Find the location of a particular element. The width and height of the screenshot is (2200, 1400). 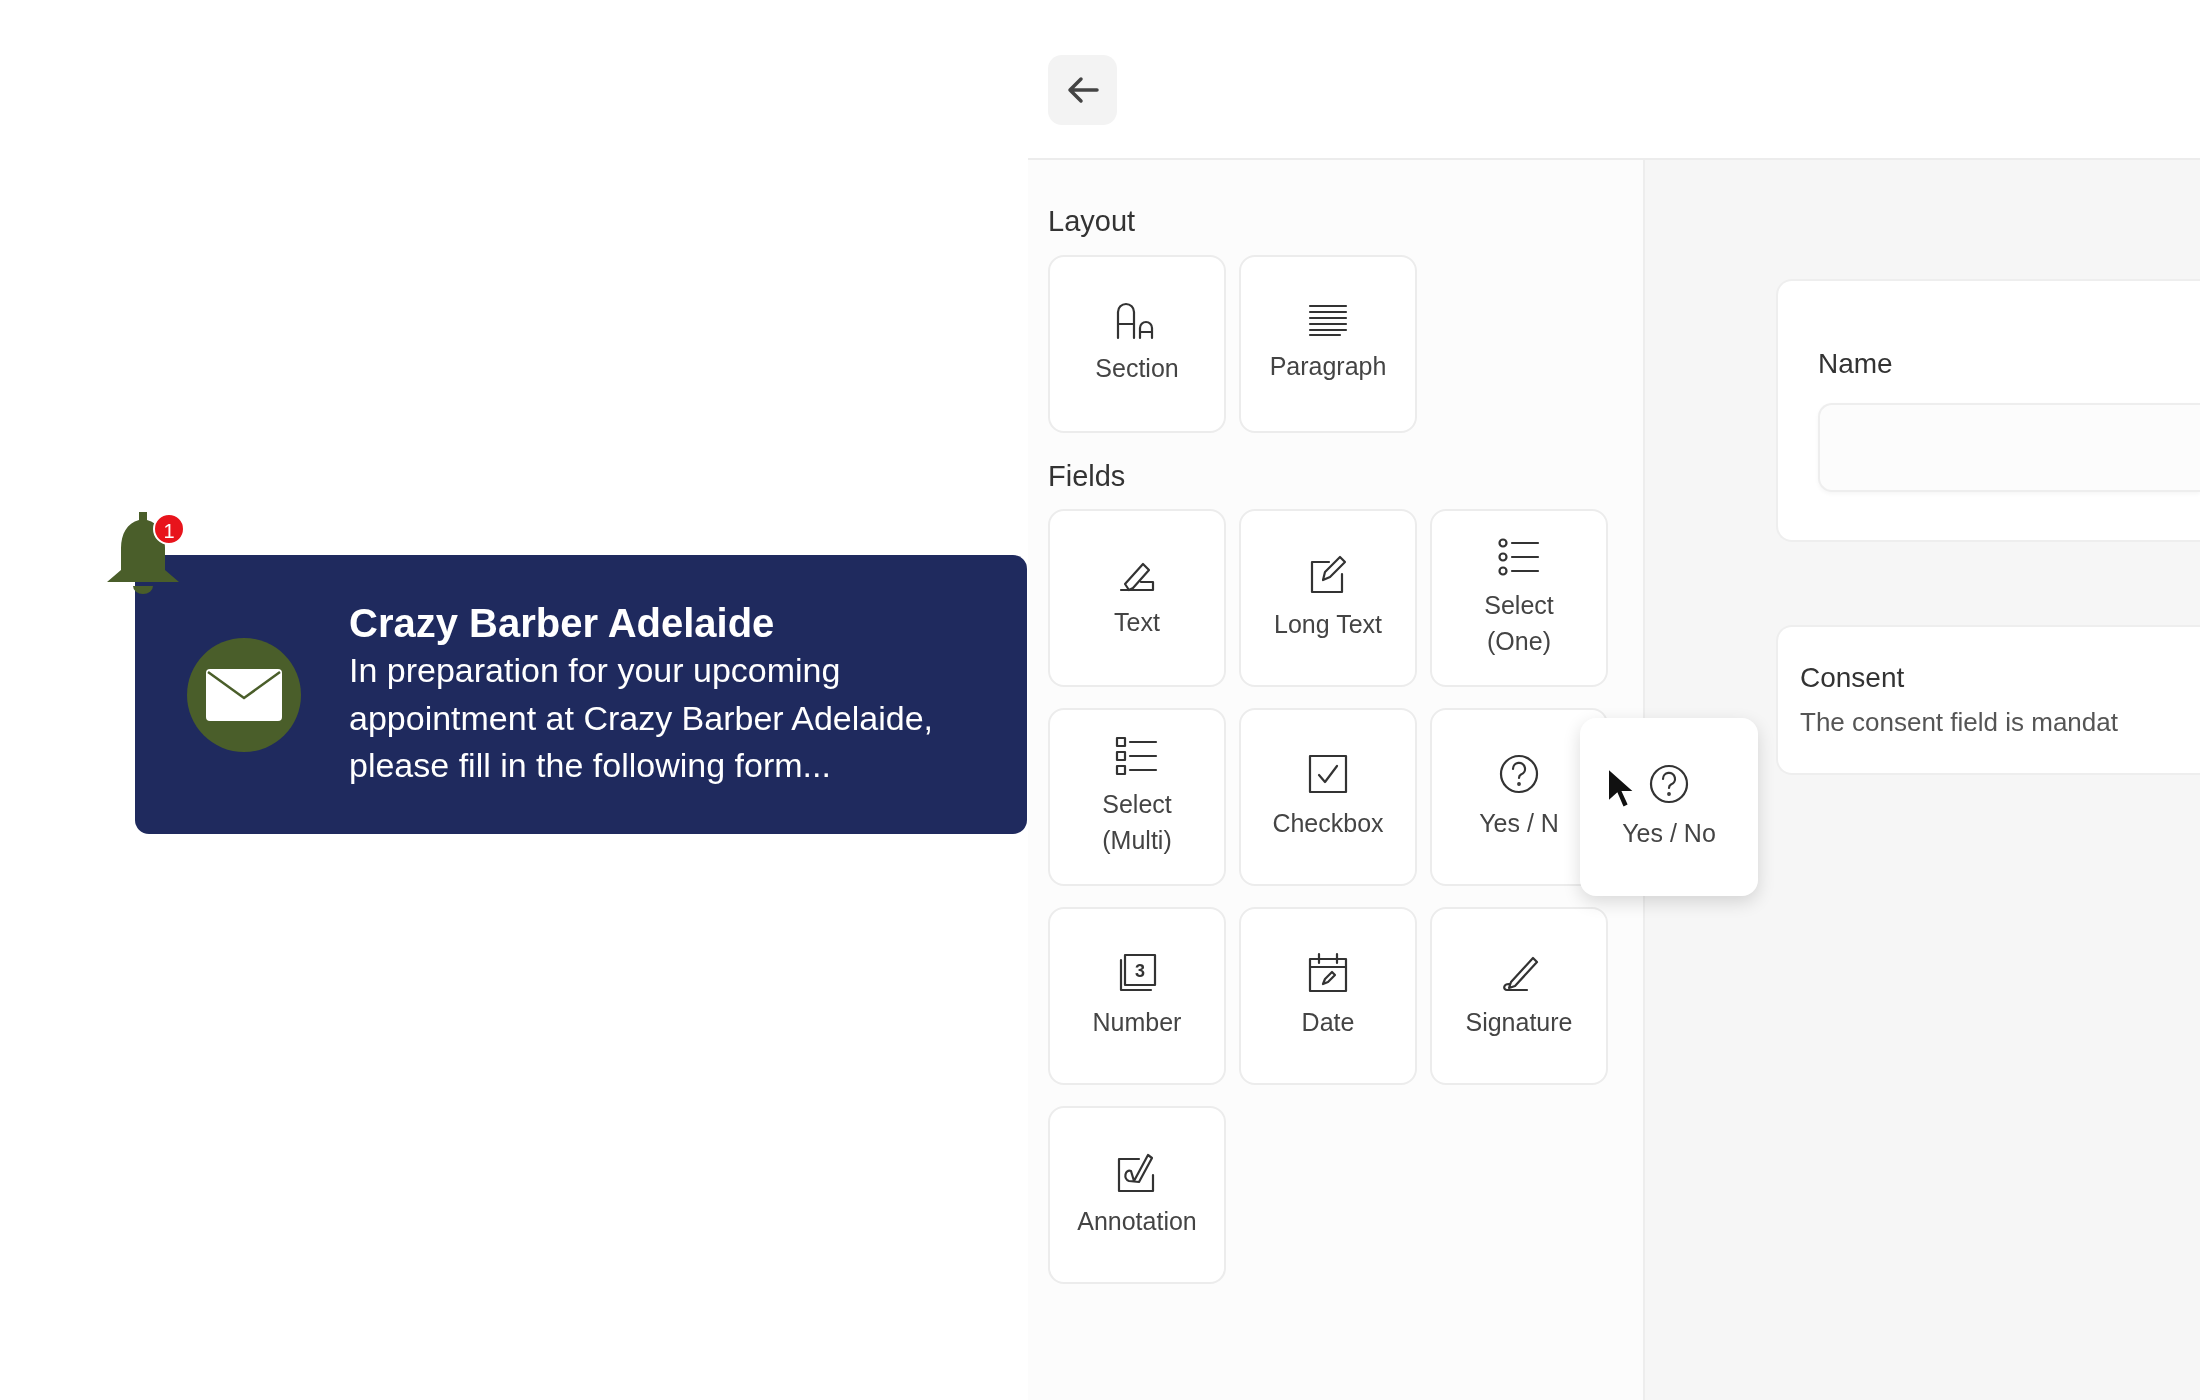

field-description: The consent field is mandat is located at coordinates (1959, 722).